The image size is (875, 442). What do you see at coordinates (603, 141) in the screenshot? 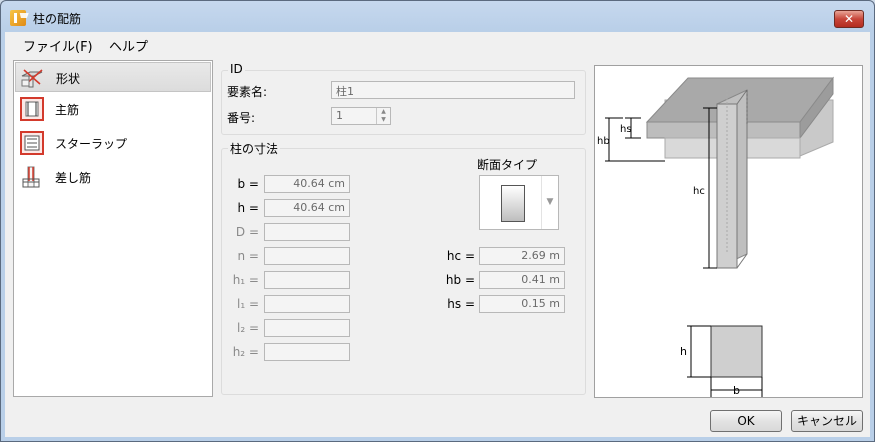
I see `label-hb: hb` at bounding box center [603, 141].